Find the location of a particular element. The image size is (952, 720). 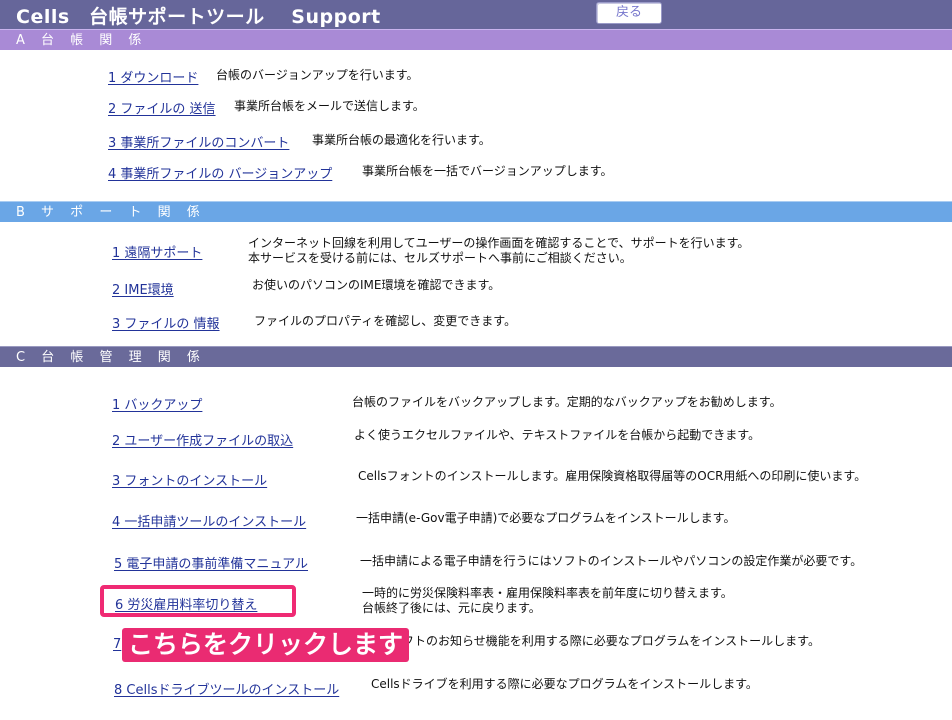

send-file-desc: 事業所台帳をメールで送信します。 is located at coordinates (329, 106).